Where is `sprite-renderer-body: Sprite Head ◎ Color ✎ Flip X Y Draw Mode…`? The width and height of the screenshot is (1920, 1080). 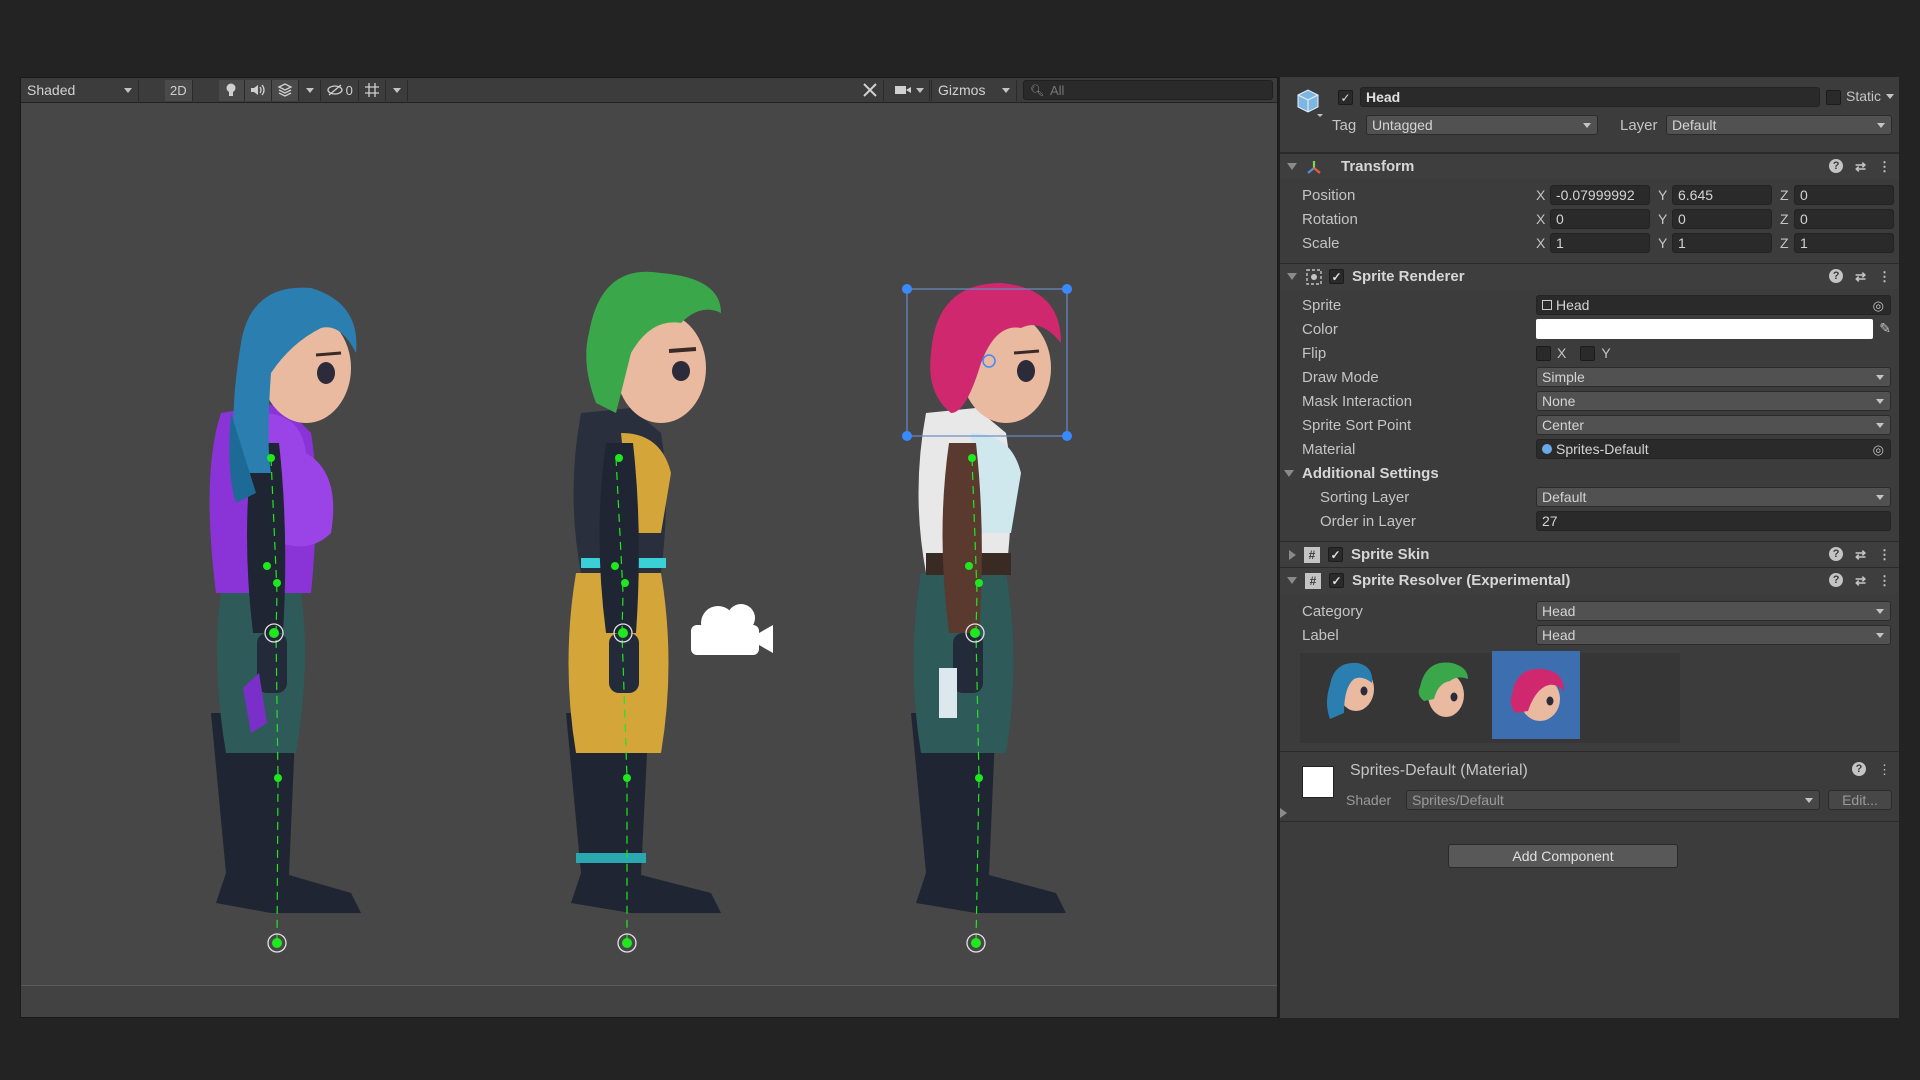 sprite-renderer-body: Sprite Head ◎ Color ✎ Flip X Y Draw Mode… is located at coordinates (1589, 415).